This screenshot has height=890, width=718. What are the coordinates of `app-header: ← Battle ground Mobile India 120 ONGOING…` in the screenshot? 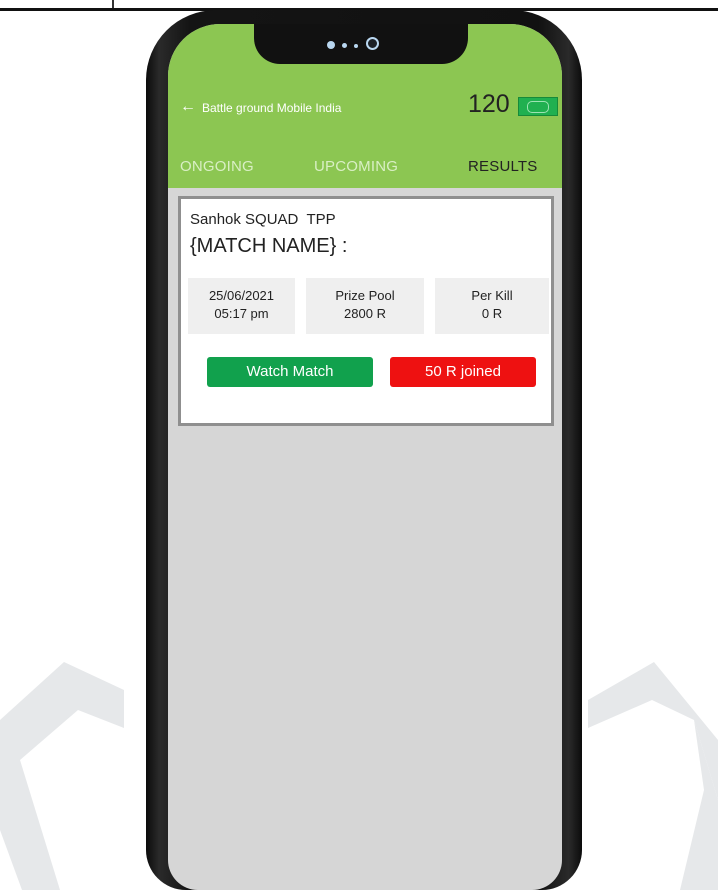 It's located at (365, 106).